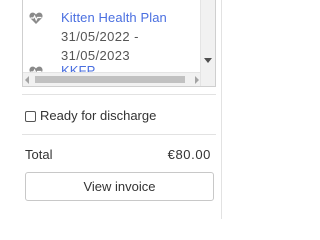  Describe the element at coordinates (30, 116) in the screenshot. I see `ready-for-discharge-checkbox` at that location.